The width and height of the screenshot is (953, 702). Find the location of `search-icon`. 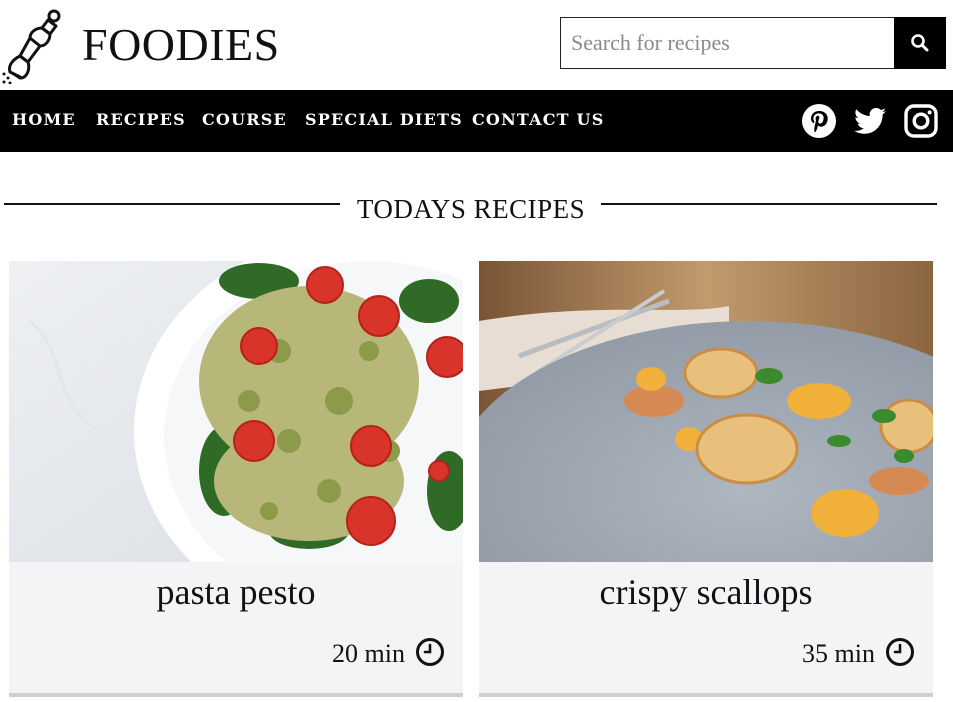

search-icon is located at coordinates (920, 42).